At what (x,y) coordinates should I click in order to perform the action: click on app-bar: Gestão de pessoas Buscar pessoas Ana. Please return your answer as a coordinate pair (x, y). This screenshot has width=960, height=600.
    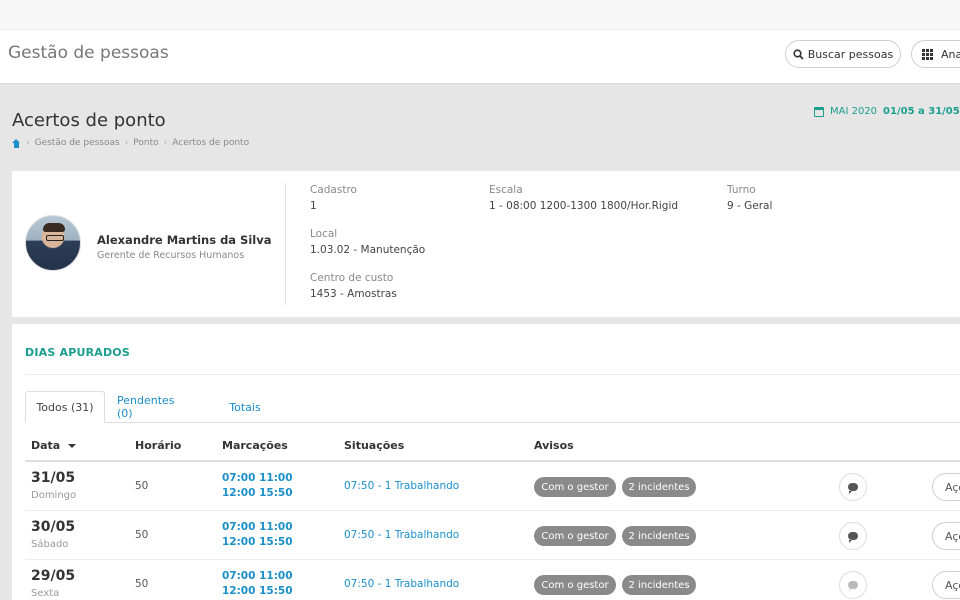
    Looking at the image, I should click on (480, 57).